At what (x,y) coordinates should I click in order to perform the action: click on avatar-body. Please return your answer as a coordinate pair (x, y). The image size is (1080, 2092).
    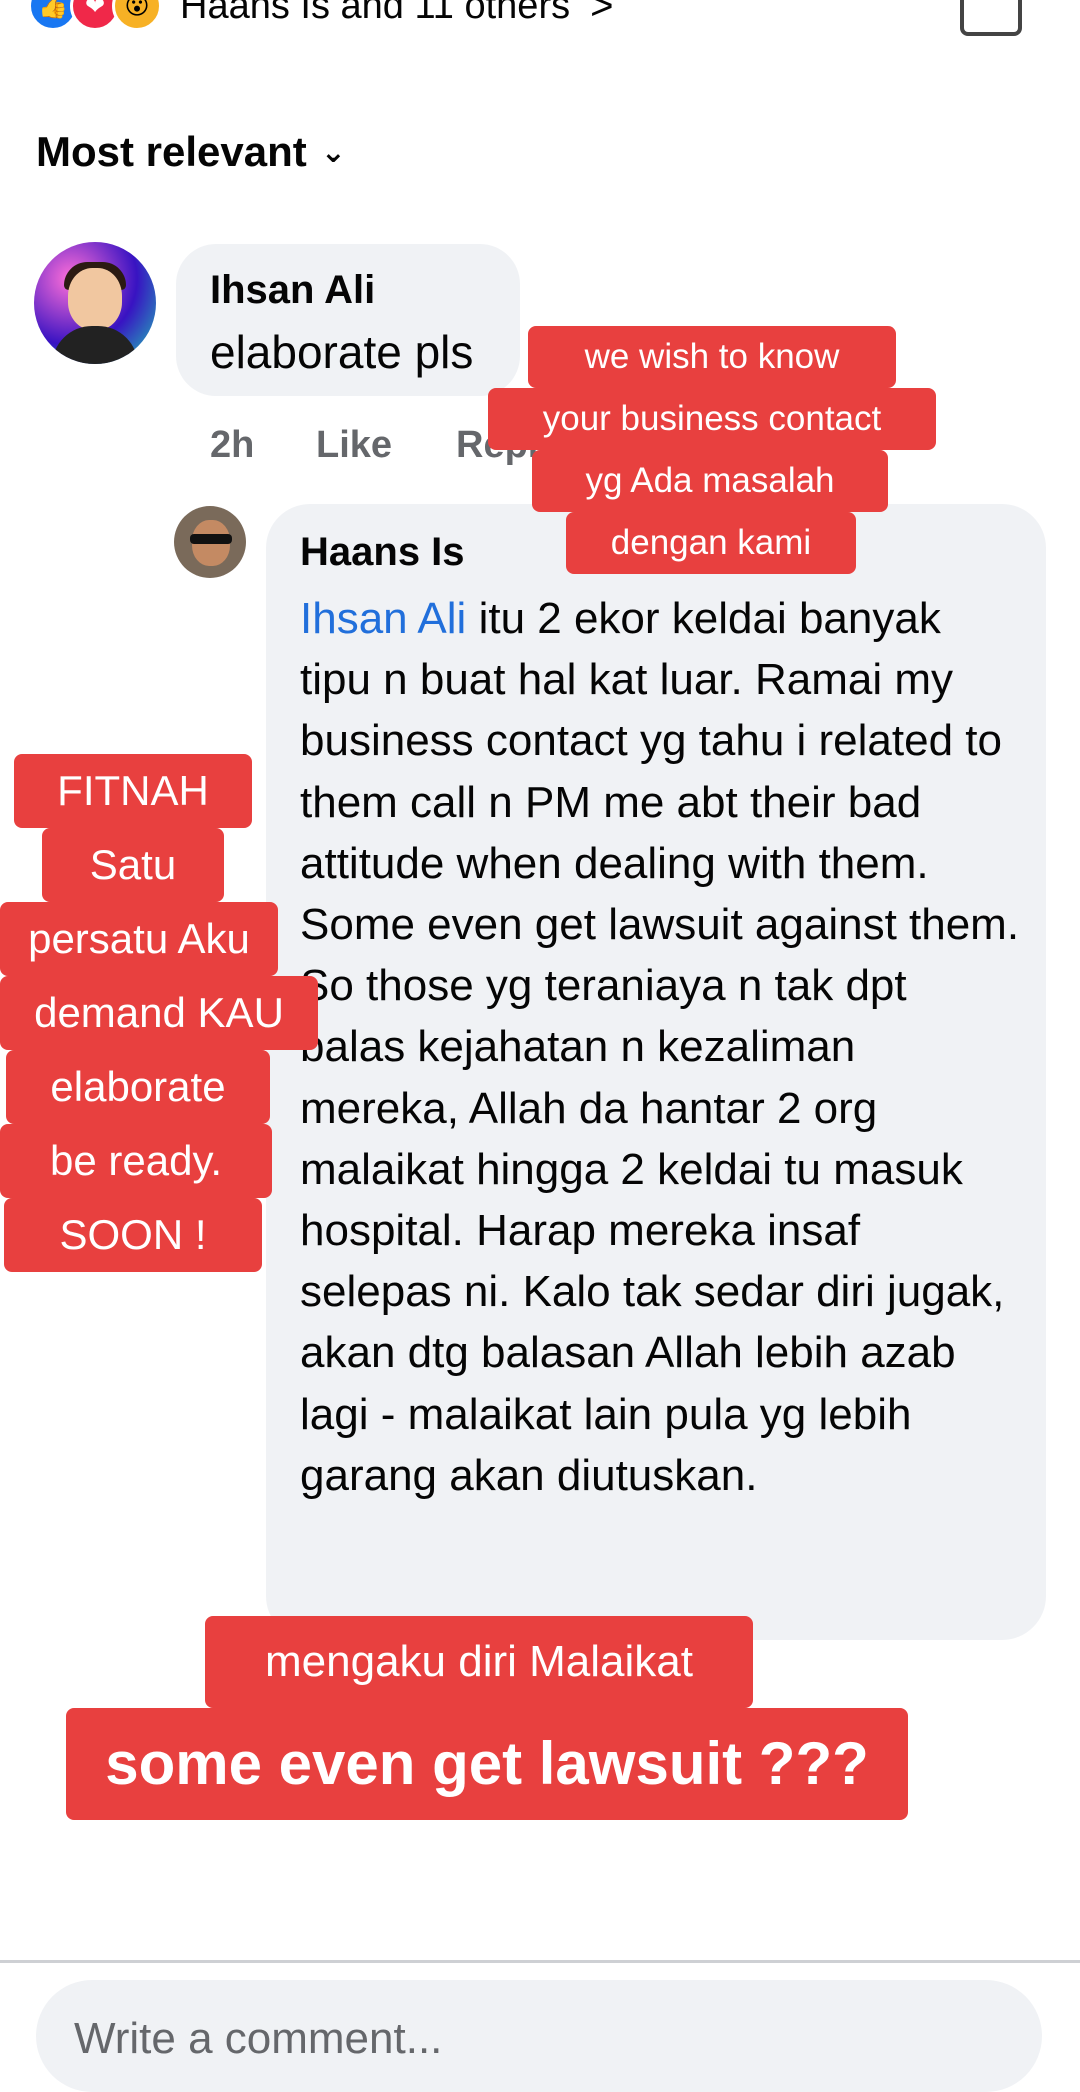
    Looking at the image, I should click on (95, 345).